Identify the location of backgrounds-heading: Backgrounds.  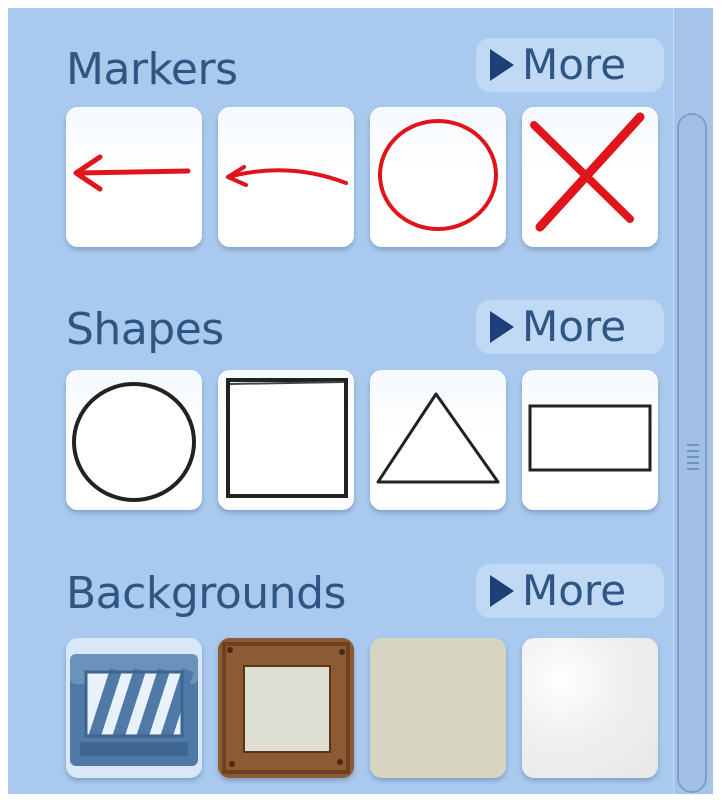
(206, 593).